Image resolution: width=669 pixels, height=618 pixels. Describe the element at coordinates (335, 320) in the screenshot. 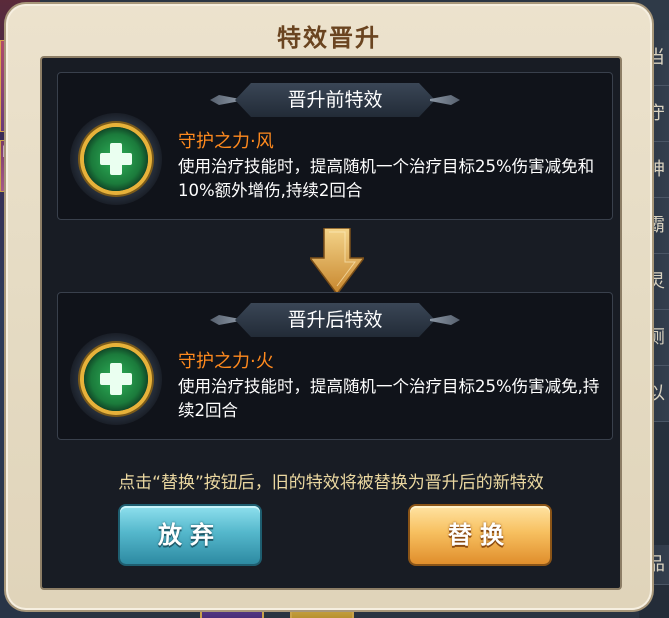

I see `after-effect-header: 晋升后特效` at that location.